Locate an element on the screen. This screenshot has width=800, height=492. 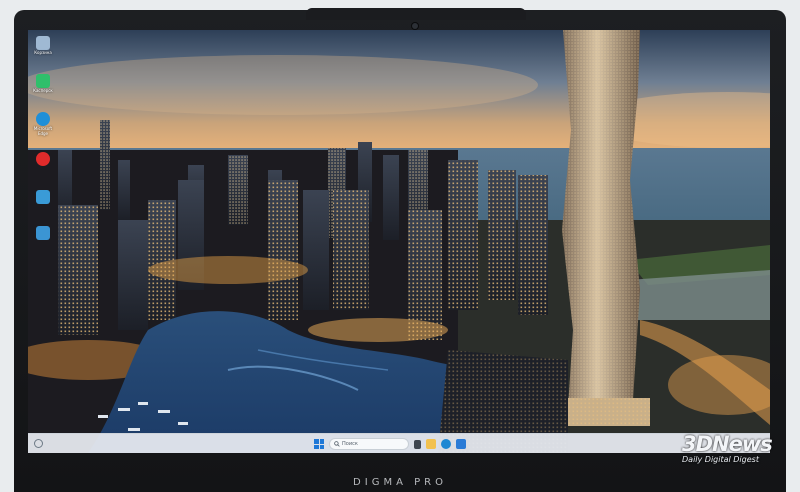
desktop-icon-label: Касперск is located at coordinates (43, 90).